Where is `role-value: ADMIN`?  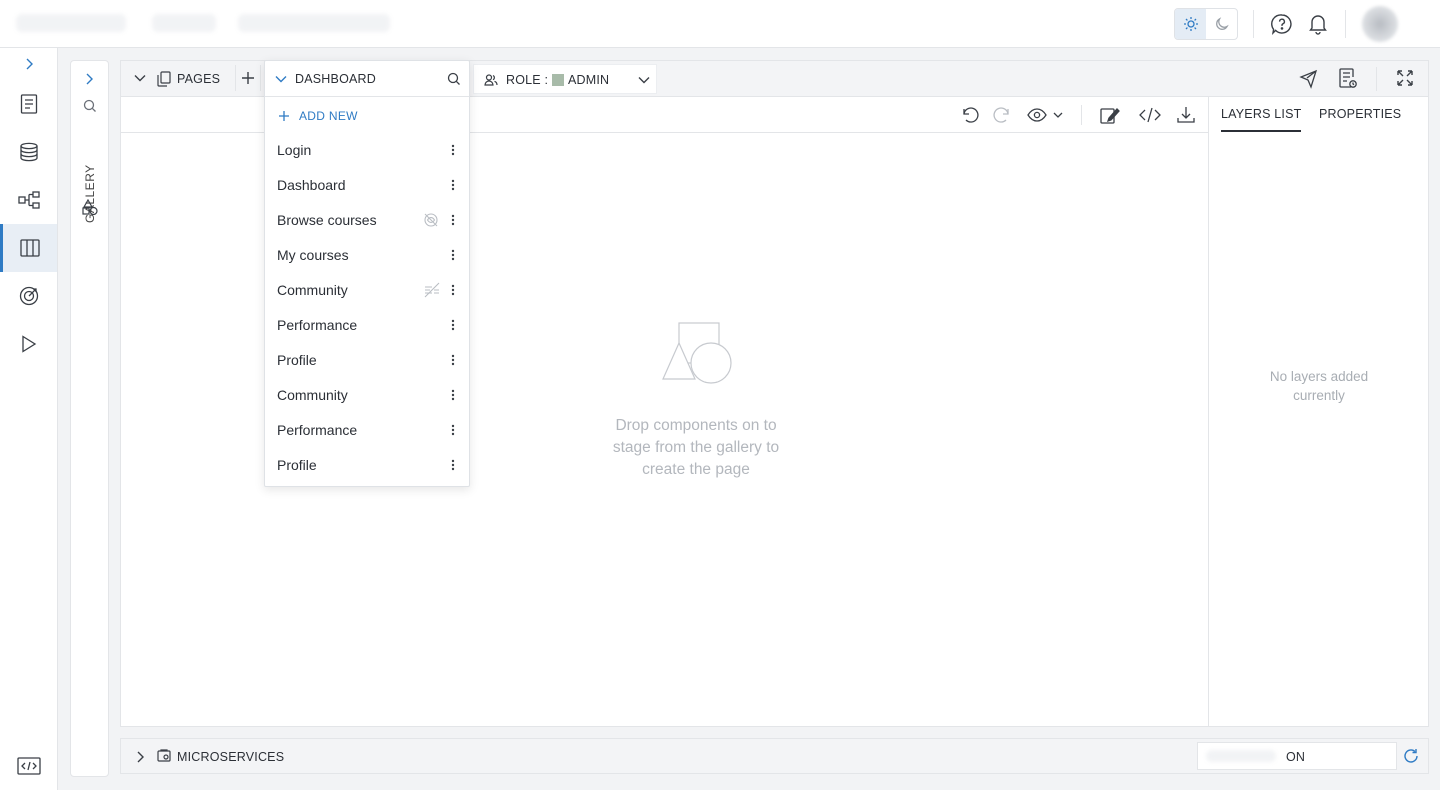 role-value: ADMIN is located at coordinates (589, 80).